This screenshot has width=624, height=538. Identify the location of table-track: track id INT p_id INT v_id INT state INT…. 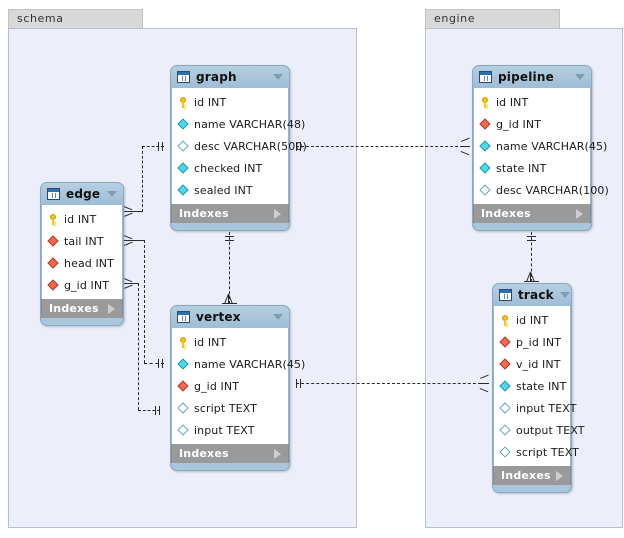
(538, 388).